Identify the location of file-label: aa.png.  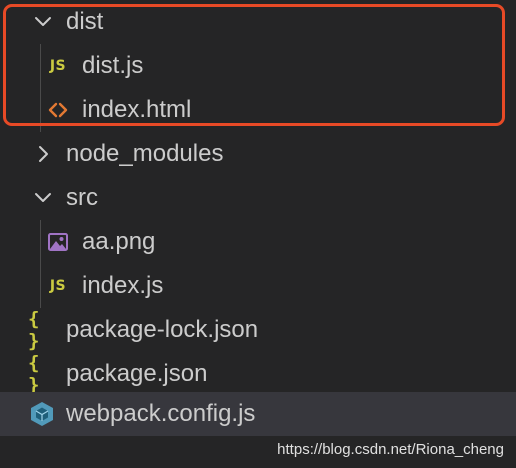
(119, 241).